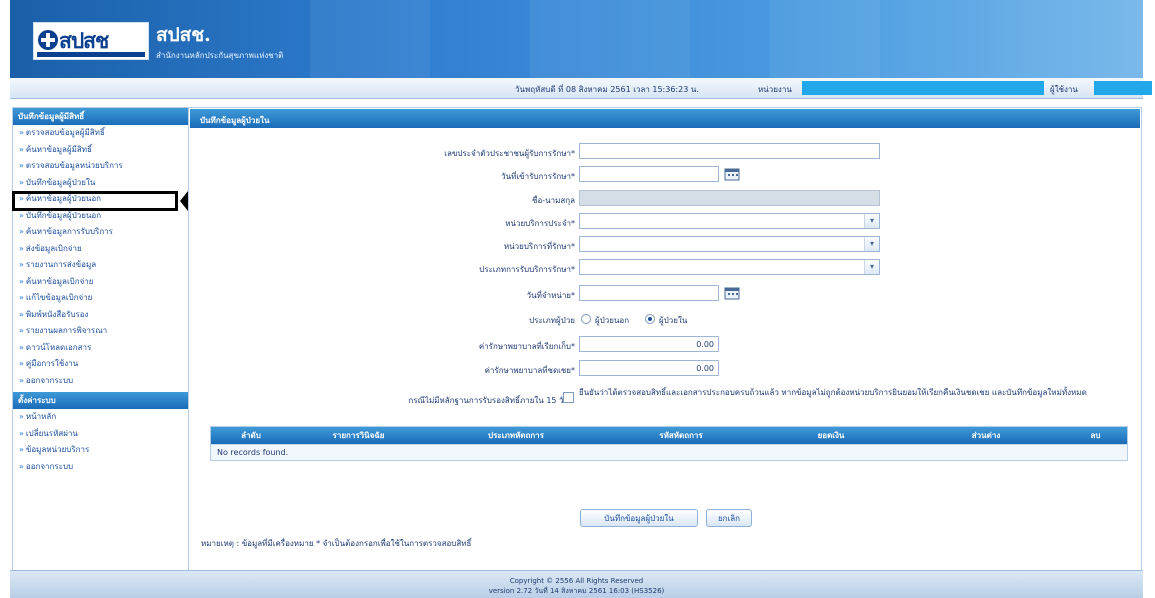 The width and height of the screenshot is (1155, 598). I want to click on logo: สปสช, so click(91, 41).